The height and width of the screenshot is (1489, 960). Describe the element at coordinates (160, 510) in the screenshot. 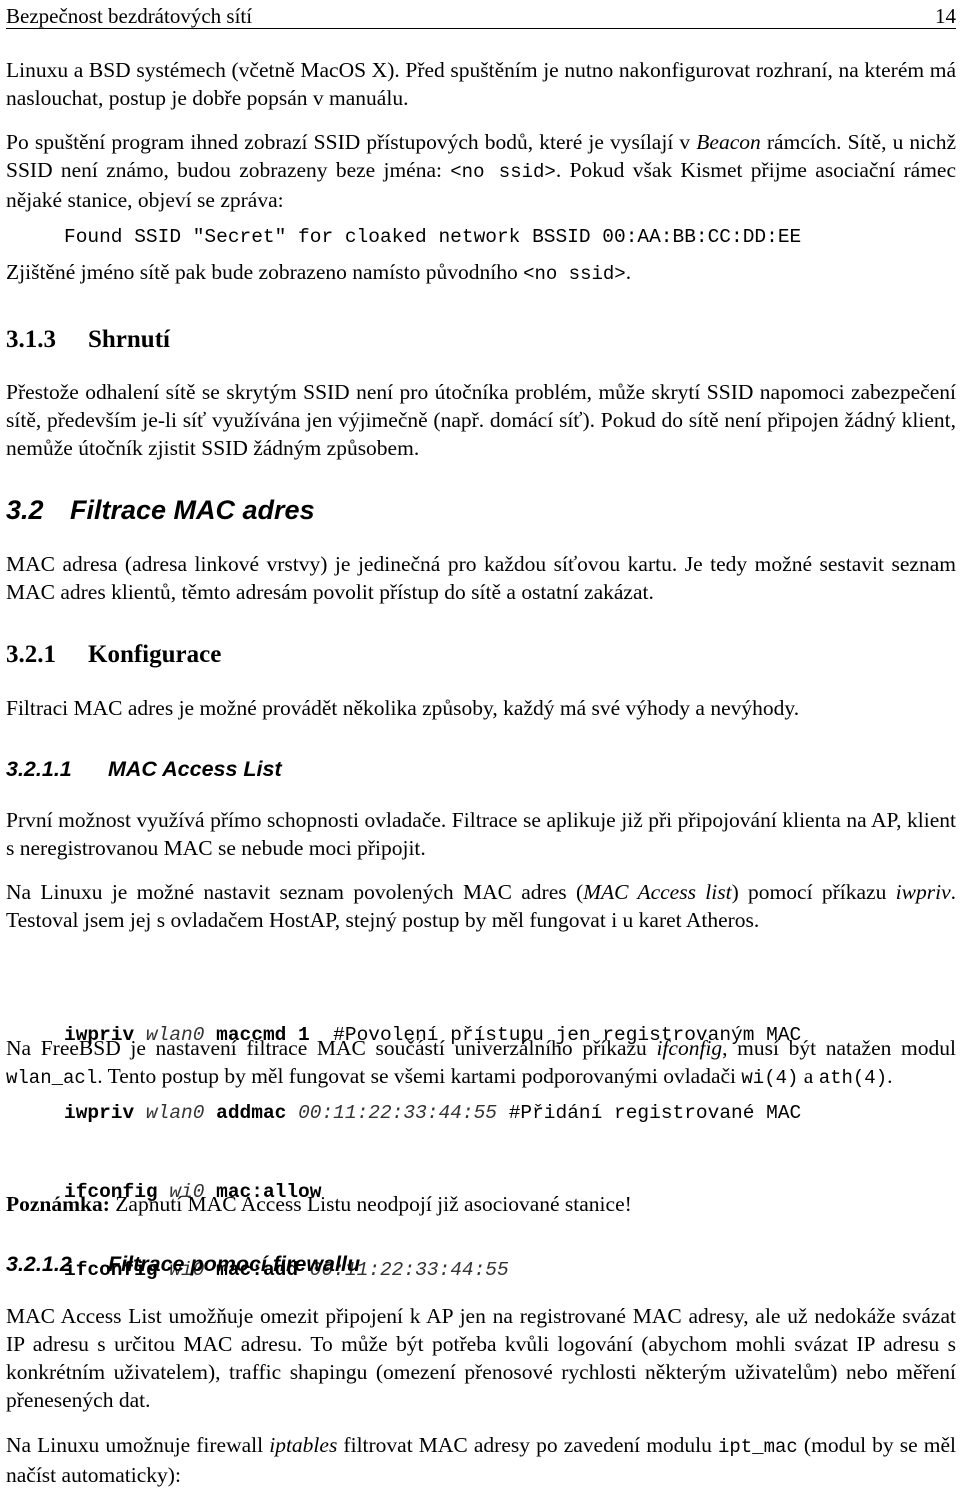

I see `section-heading-3-2: 3.2 Filtrace MAC adres` at that location.